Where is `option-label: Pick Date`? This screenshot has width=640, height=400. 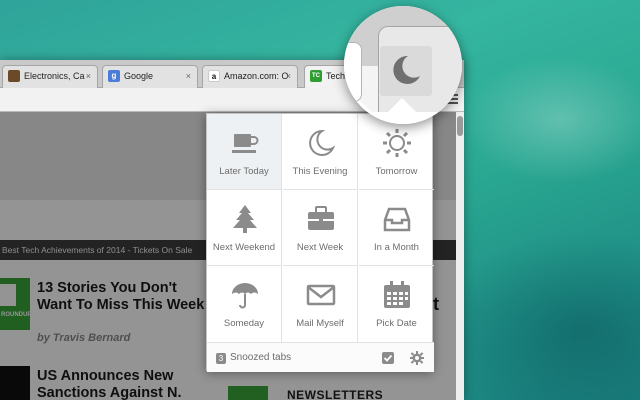 option-label: Pick Date is located at coordinates (396, 323).